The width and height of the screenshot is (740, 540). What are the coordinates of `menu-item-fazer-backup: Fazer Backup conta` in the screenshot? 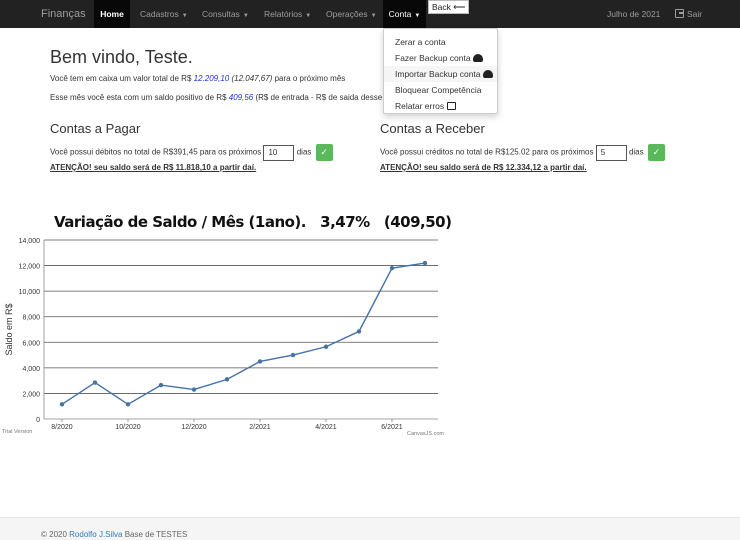 It's located at (440, 58).